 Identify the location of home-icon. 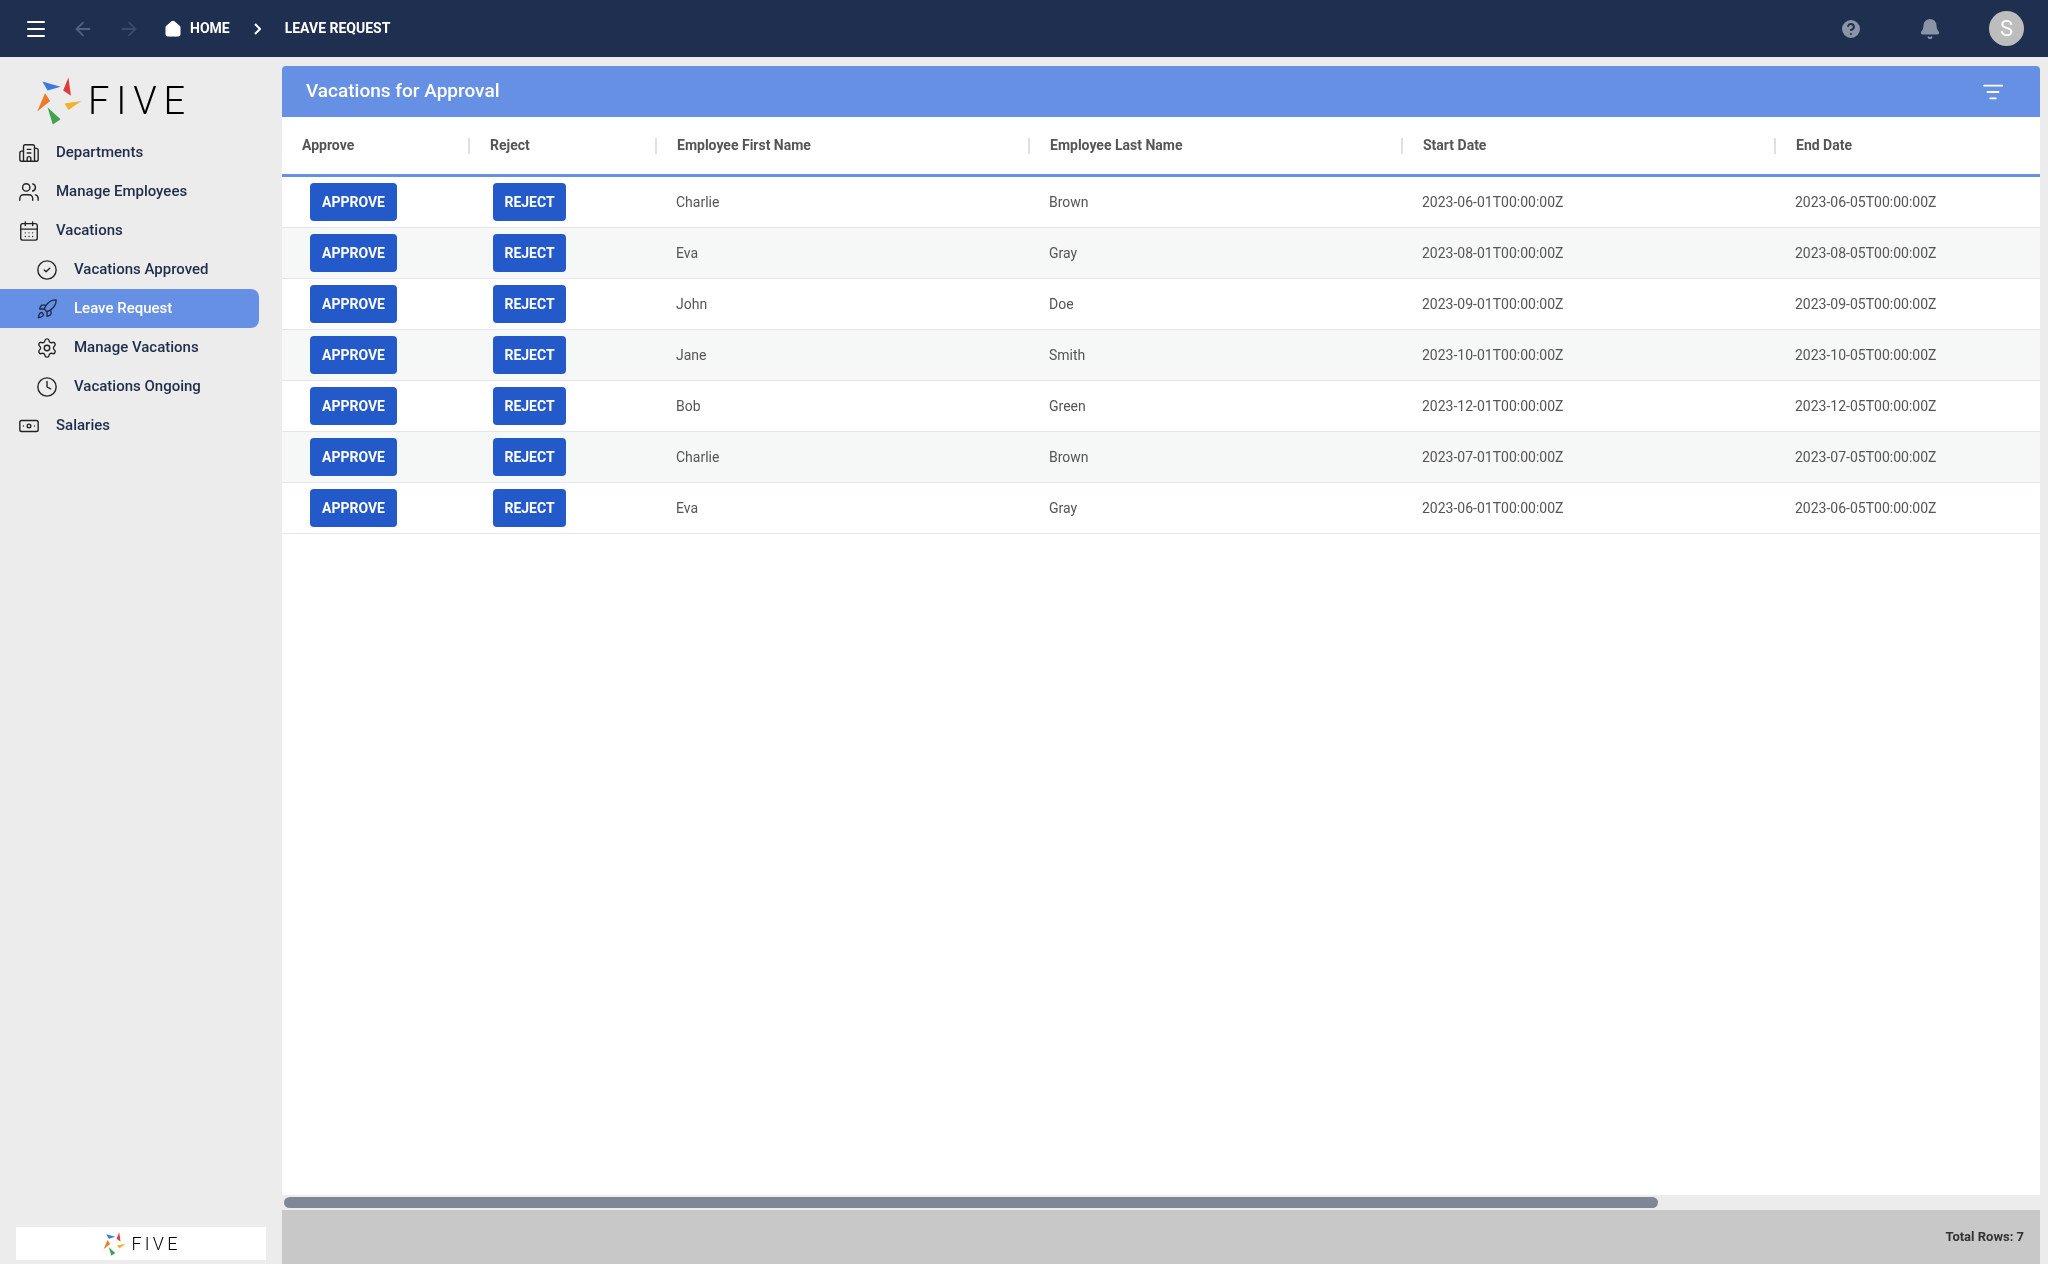
(173, 28).